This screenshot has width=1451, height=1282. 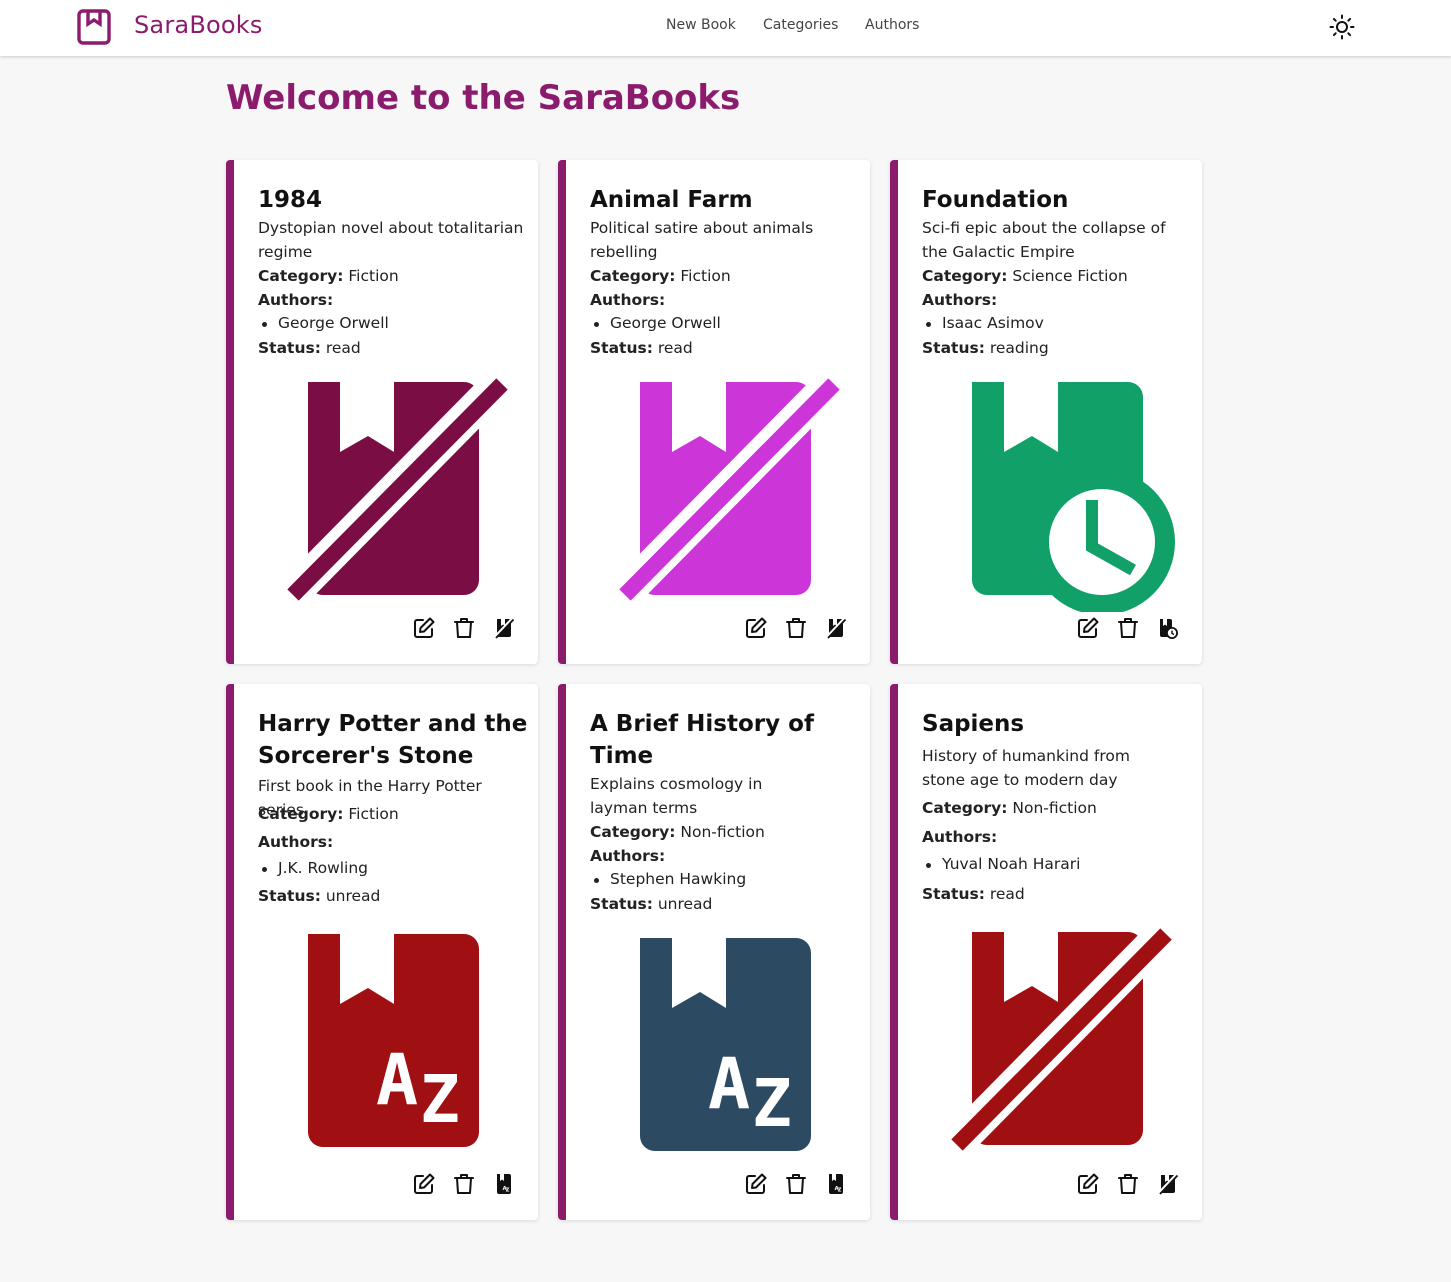 I want to click on book-status-row: Status: reading, so click(x=1057, y=348).